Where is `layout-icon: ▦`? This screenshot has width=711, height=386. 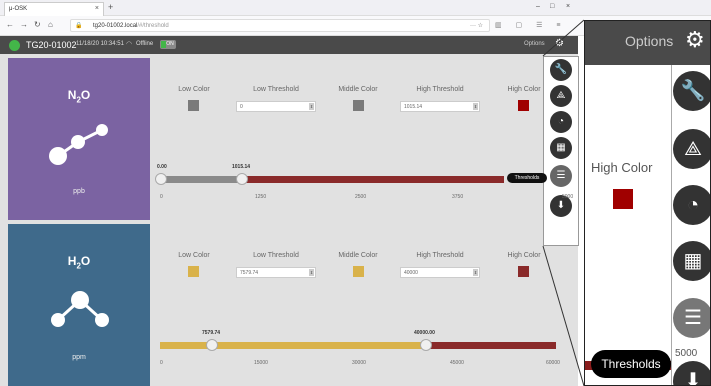
layout-icon: ▦ is located at coordinates (691, 261).